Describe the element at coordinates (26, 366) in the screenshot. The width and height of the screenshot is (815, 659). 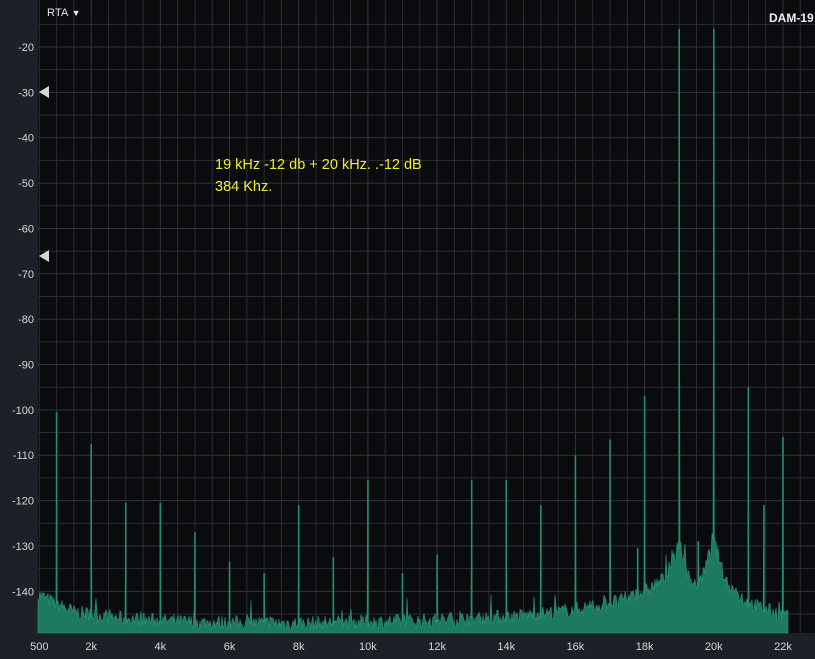
I see `y-tick-label: -90` at that location.